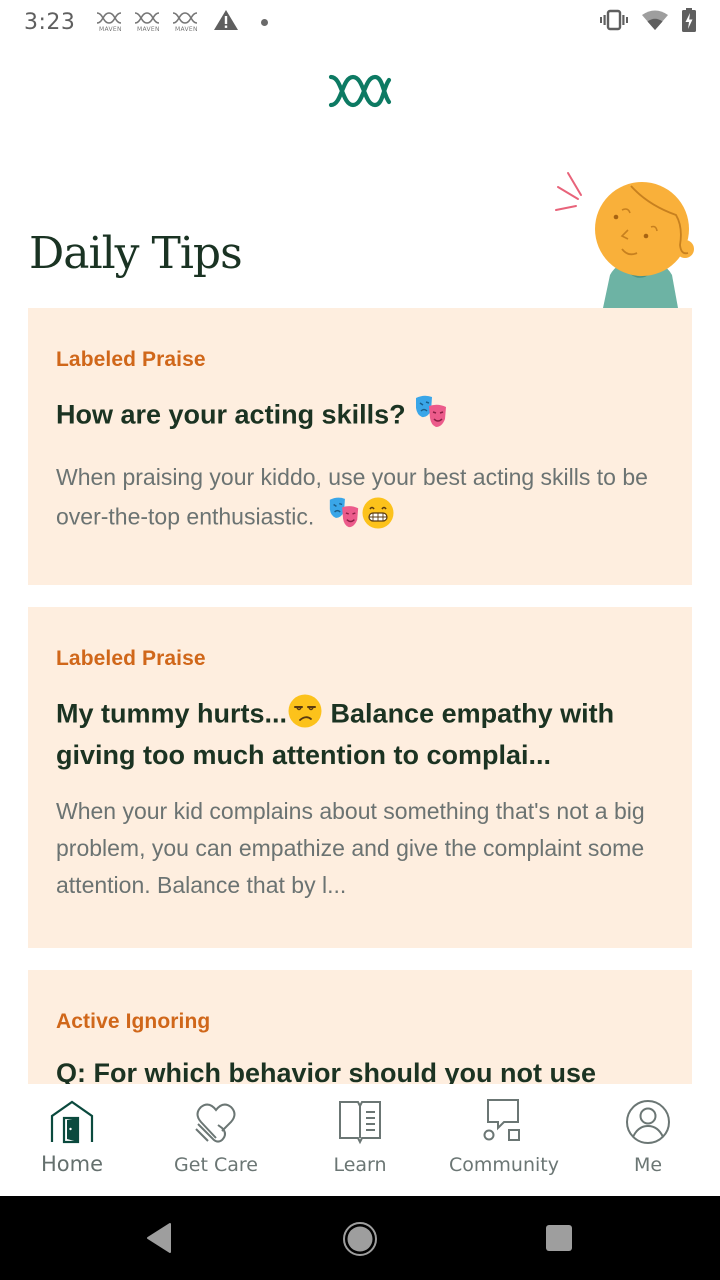  What do you see at coordinates (378, 518) in the screenshot?
I see `grinning-face-emoji-icon` at bounding box center [378, 518].